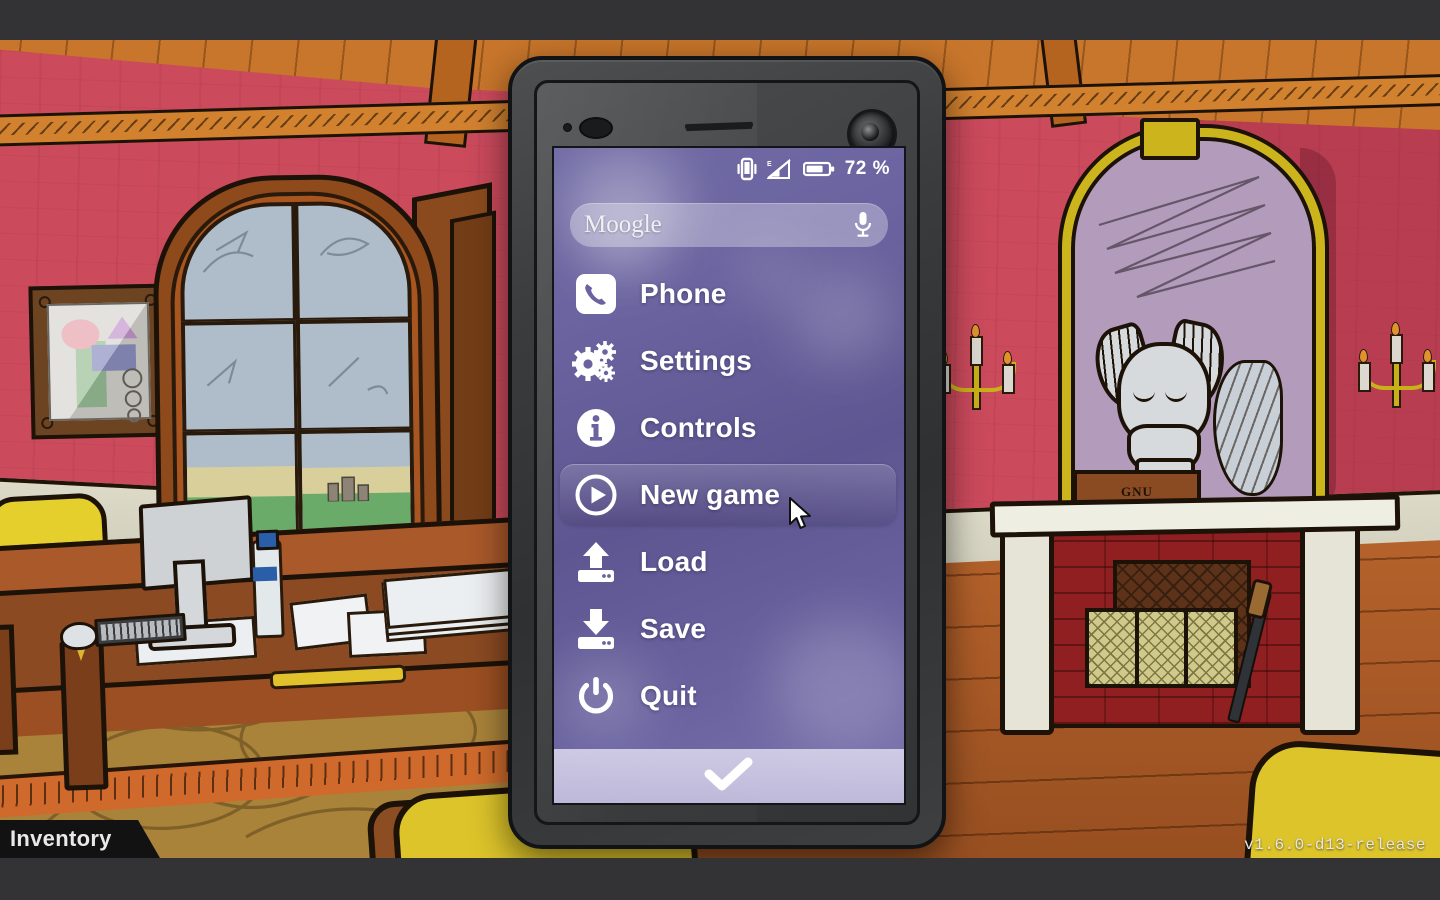 This screenshot has height=900, width=1440. Describe the element at coordinates (265, 574) in the screenshot. I see `bottle-label` at that location.